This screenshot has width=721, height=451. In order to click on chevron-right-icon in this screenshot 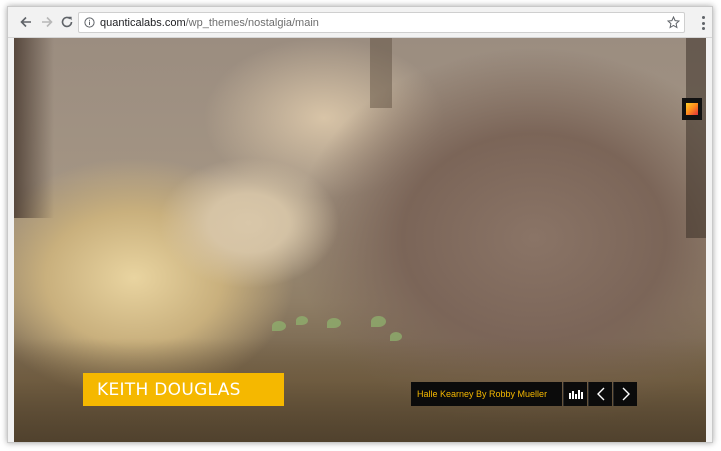, I will do `click(626, 394)`.